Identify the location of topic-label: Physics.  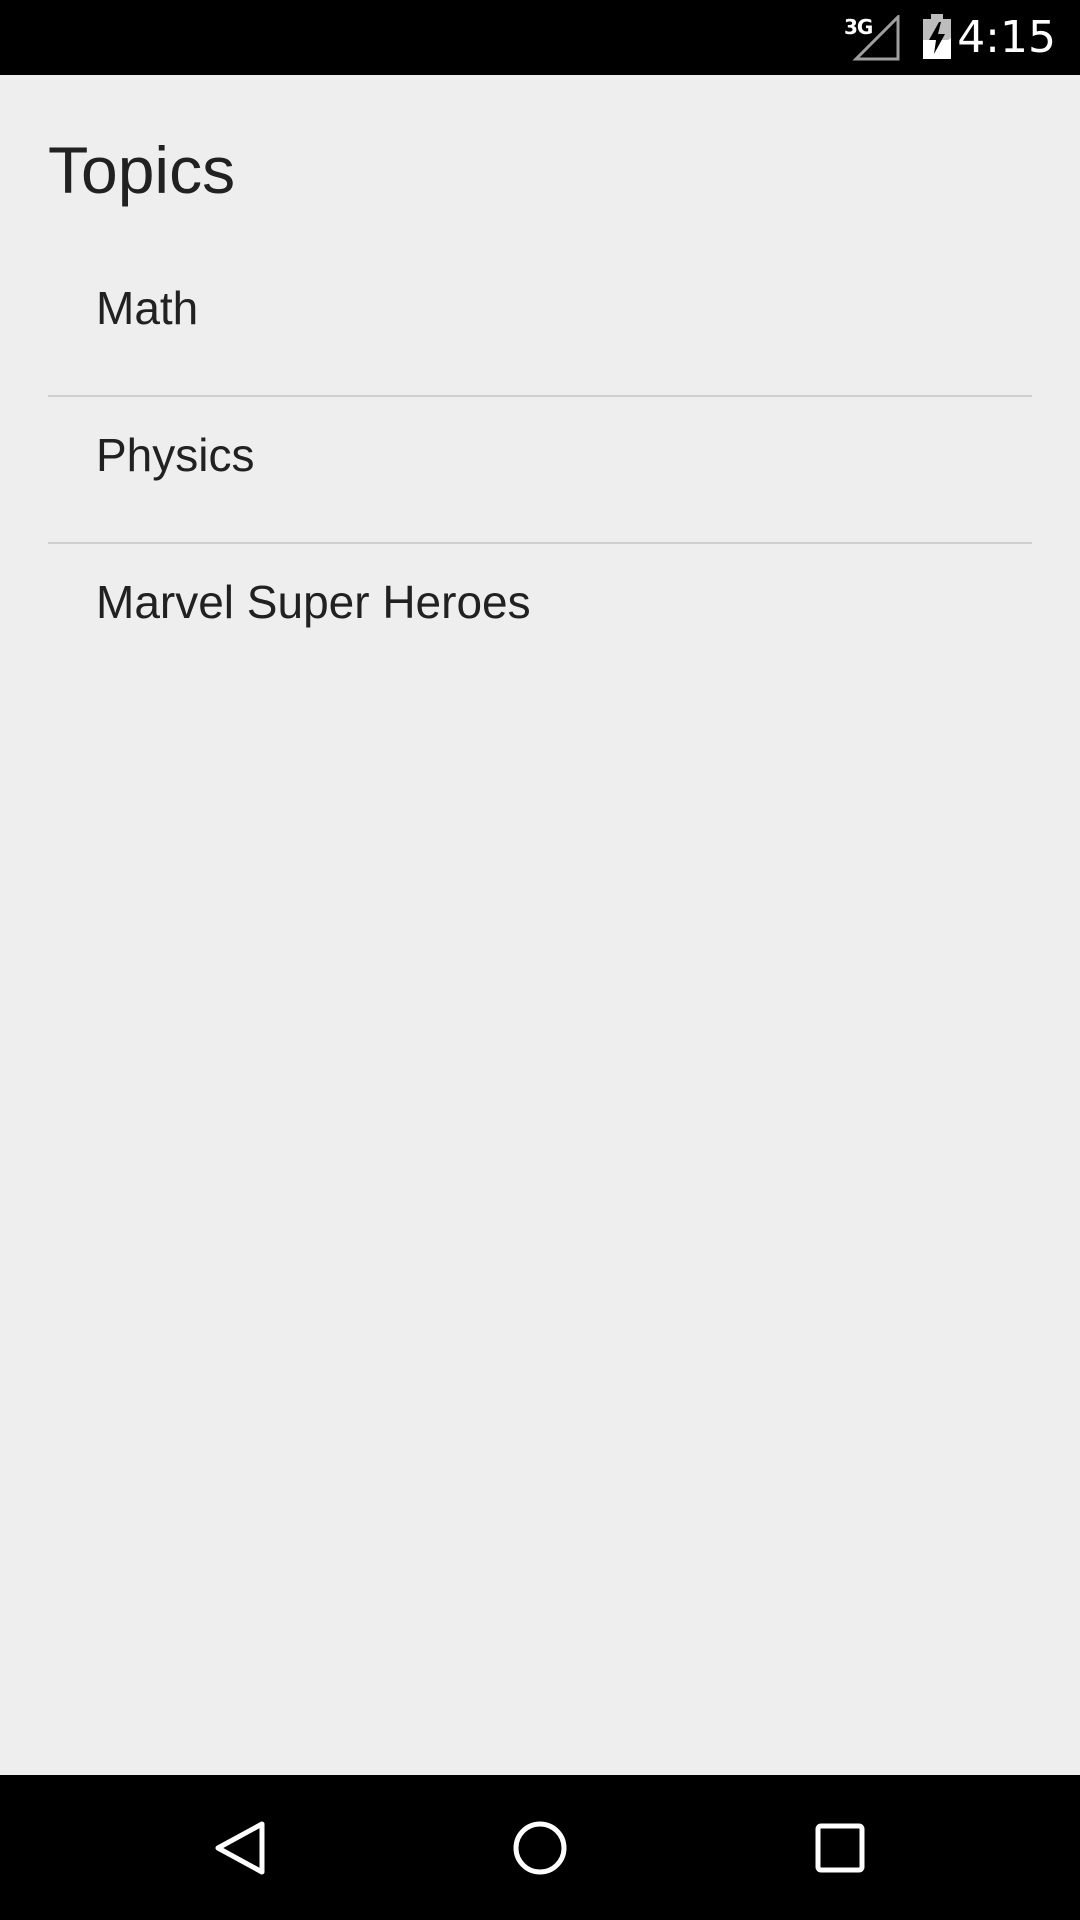
(175, 454).